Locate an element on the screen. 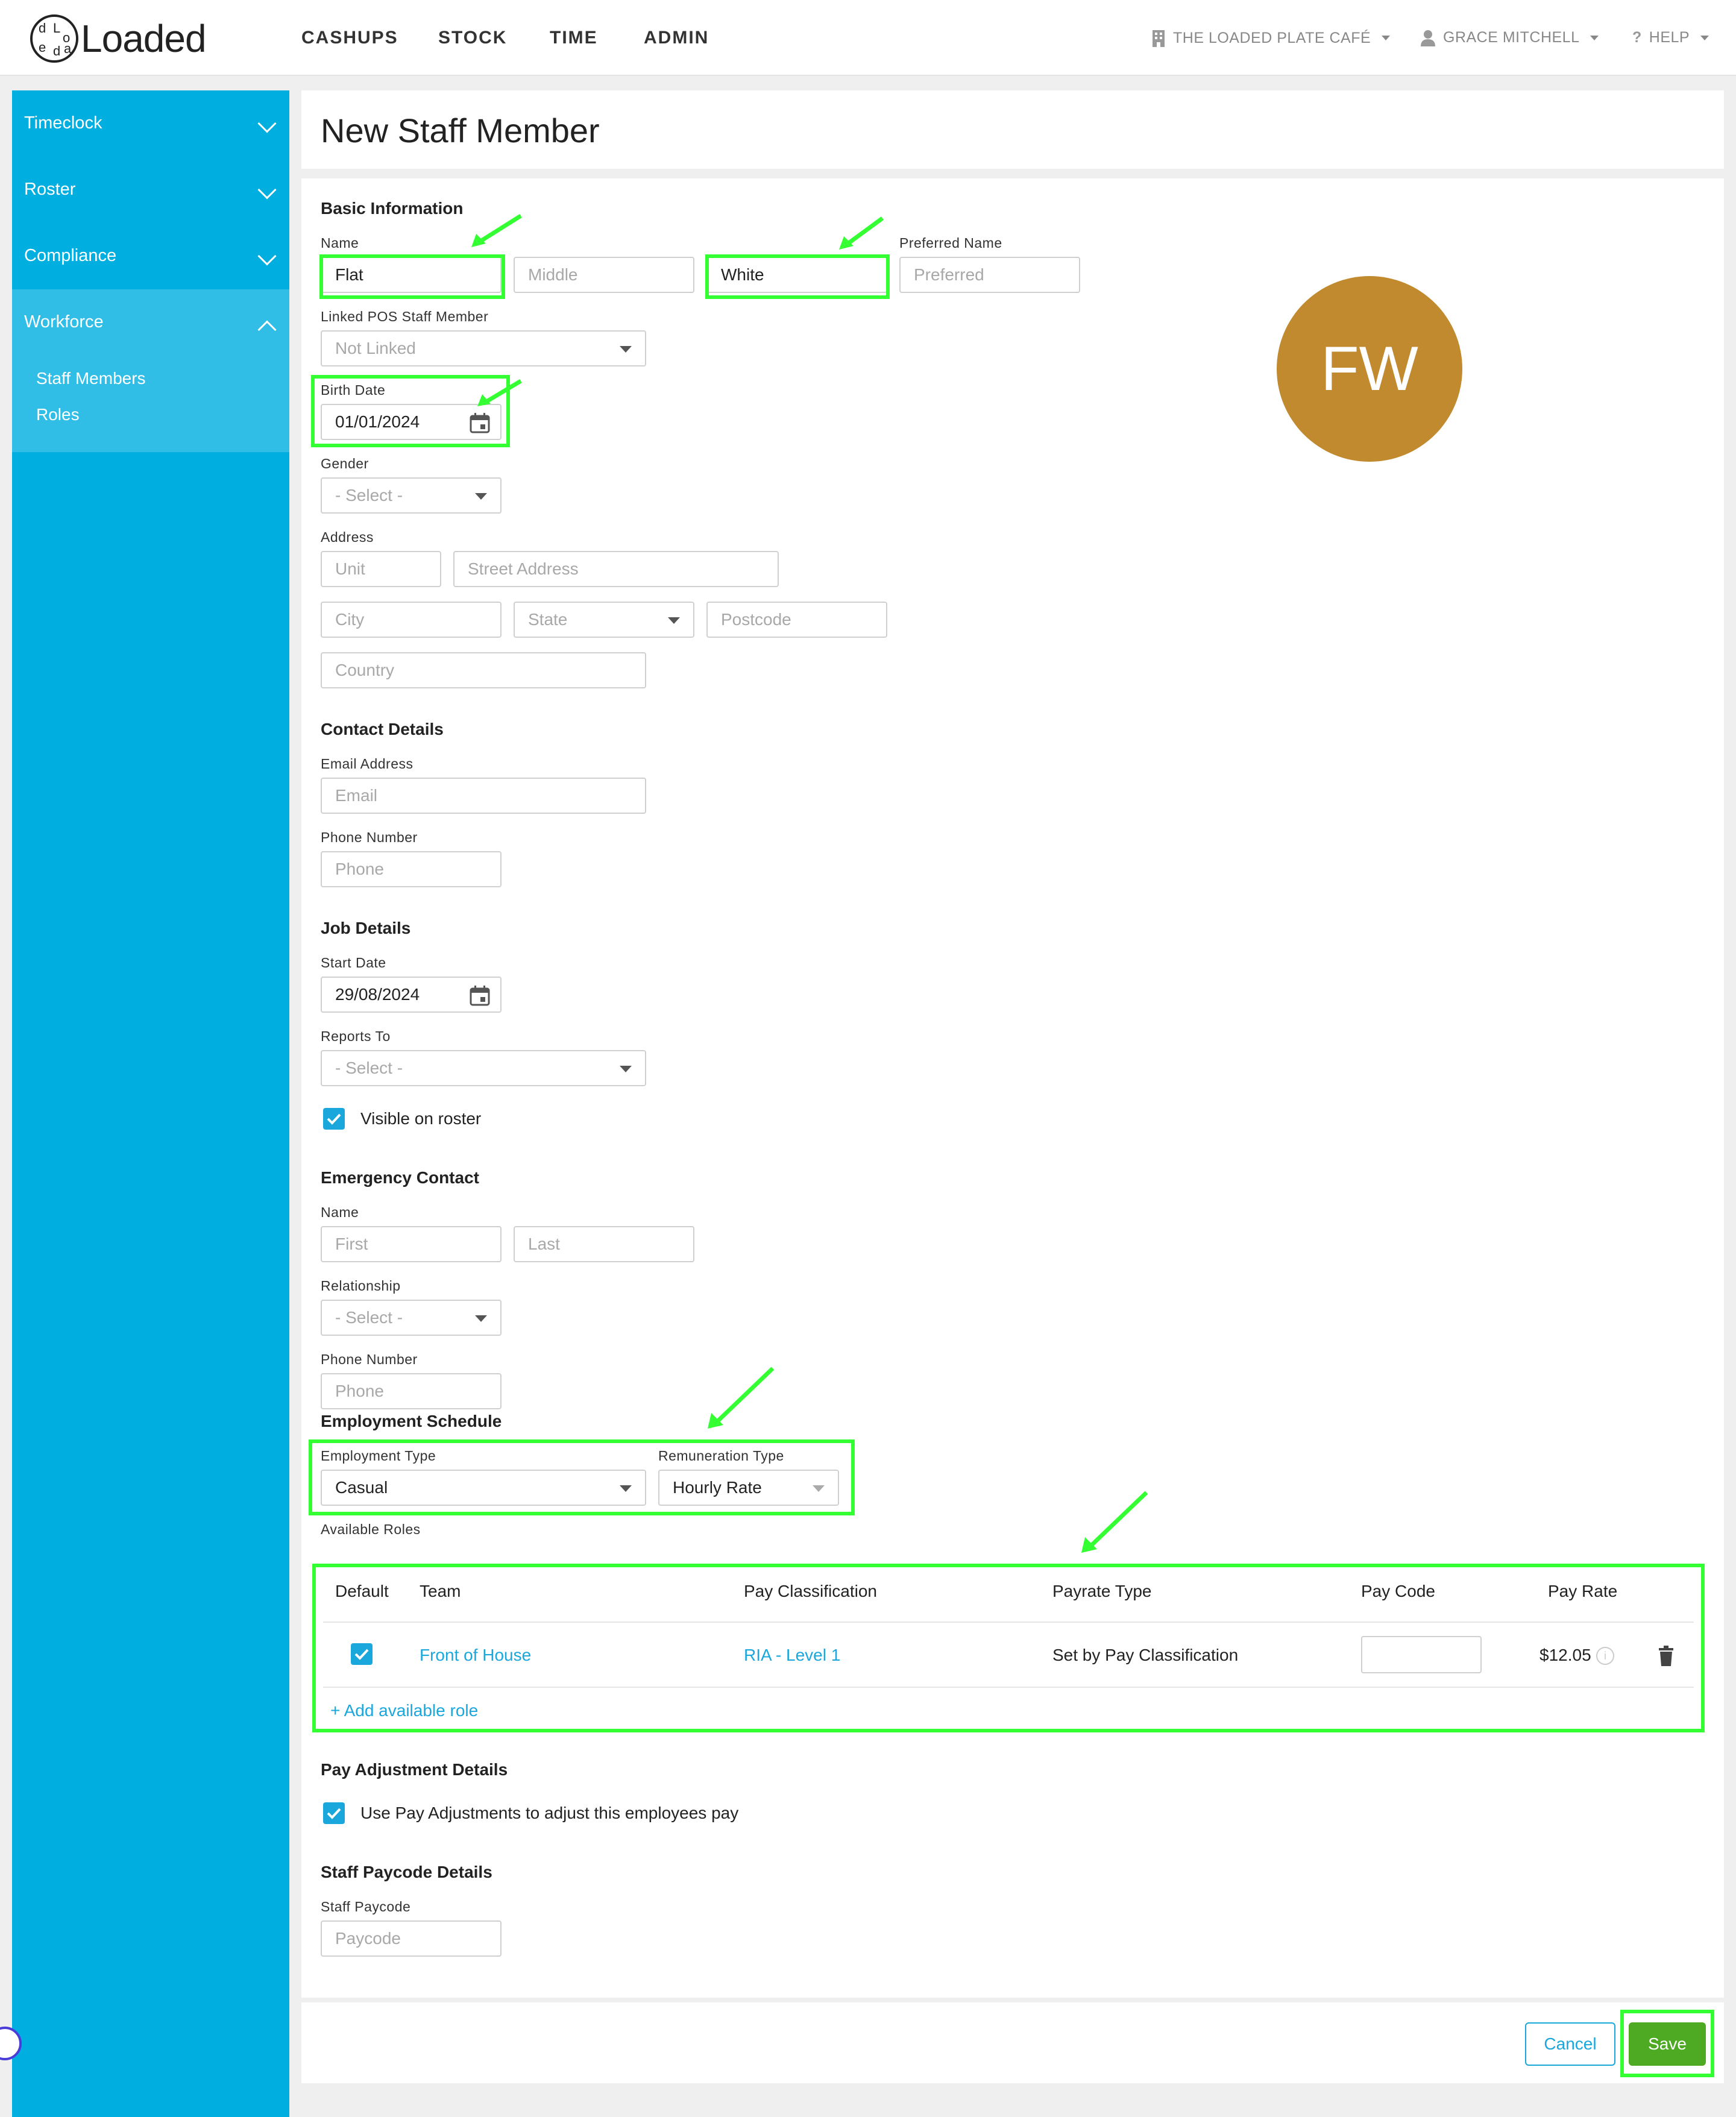  start-date-input: 29/08/2024 is located at coordinates (411, 995).